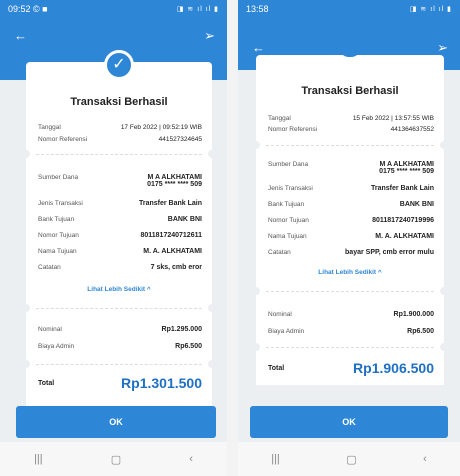 This screenshot has width=460, height=476. I want to click on tanggal-row: Tanggal 15 Feb 2022 | 13:57:55 WIB, so click(351, 118).